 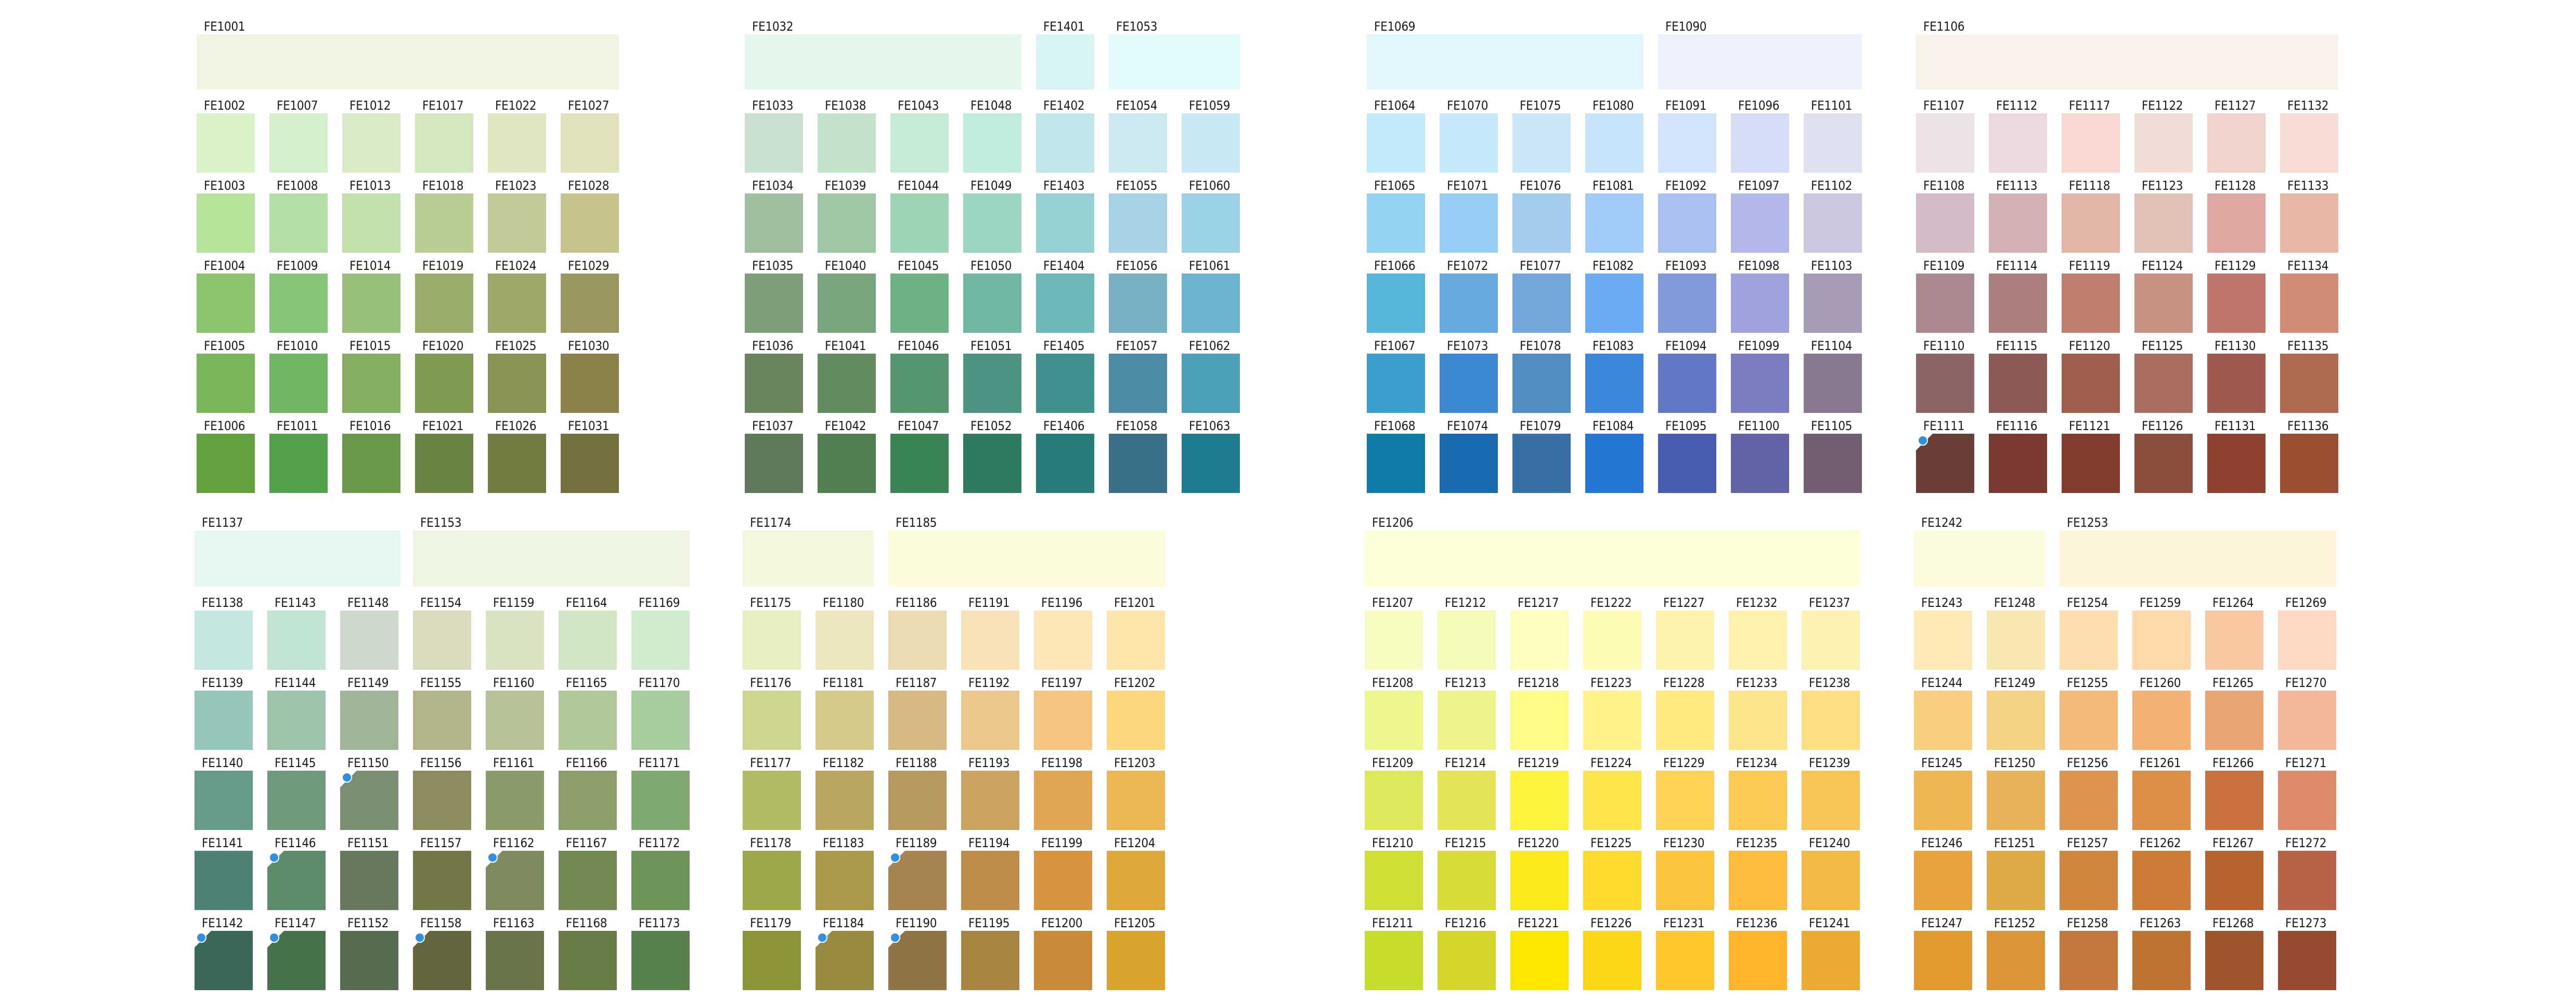 I want to click on chip-code-label: FE1194, so click(x=989, y=843).